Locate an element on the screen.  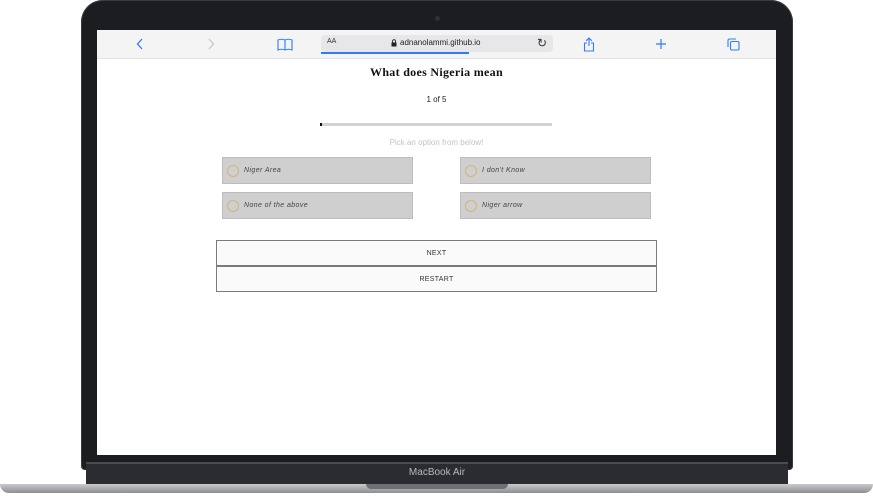
option-label: Niger arrow is located at coordinates (502, 205).